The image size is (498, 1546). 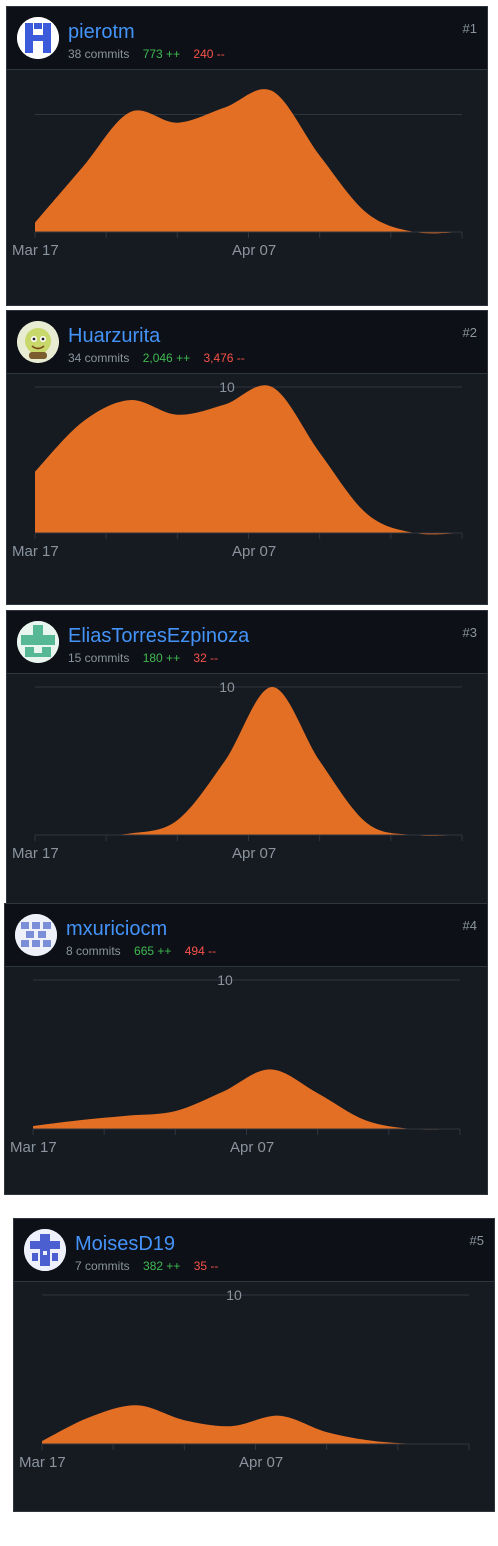 I want to click on username-link: pierotm, so click(x=101, y=32).